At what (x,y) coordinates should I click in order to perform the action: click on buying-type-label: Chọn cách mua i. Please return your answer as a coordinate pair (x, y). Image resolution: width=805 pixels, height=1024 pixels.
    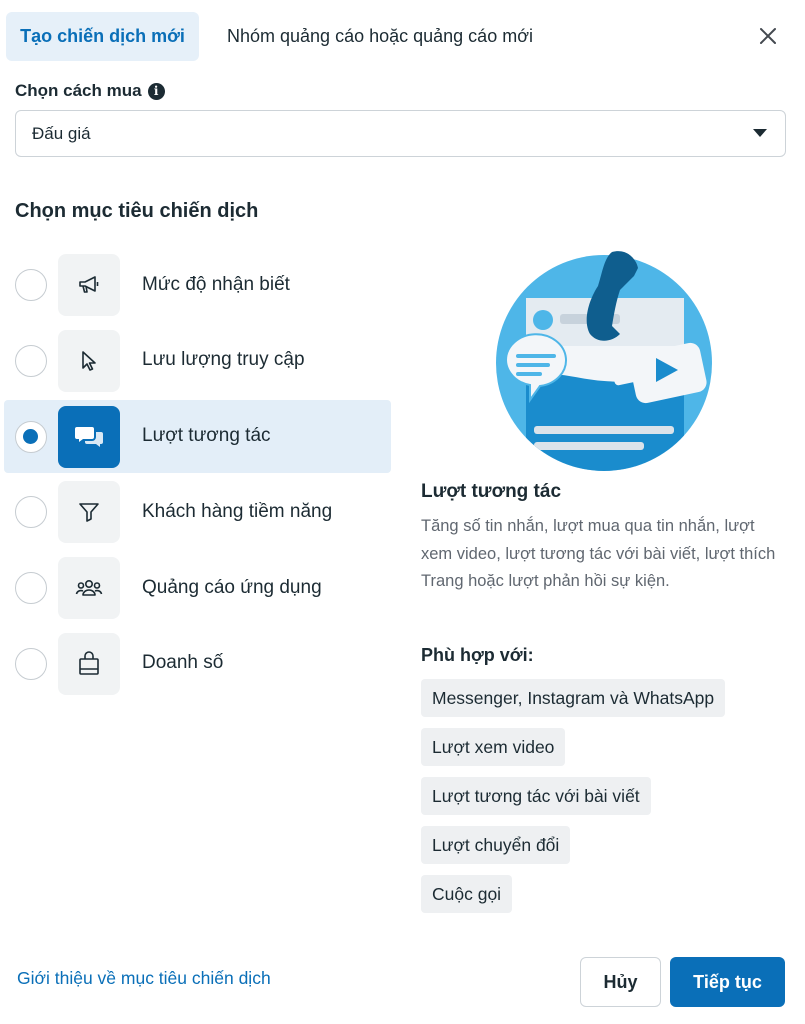
    Looking at the image, I should click on (90, 91).